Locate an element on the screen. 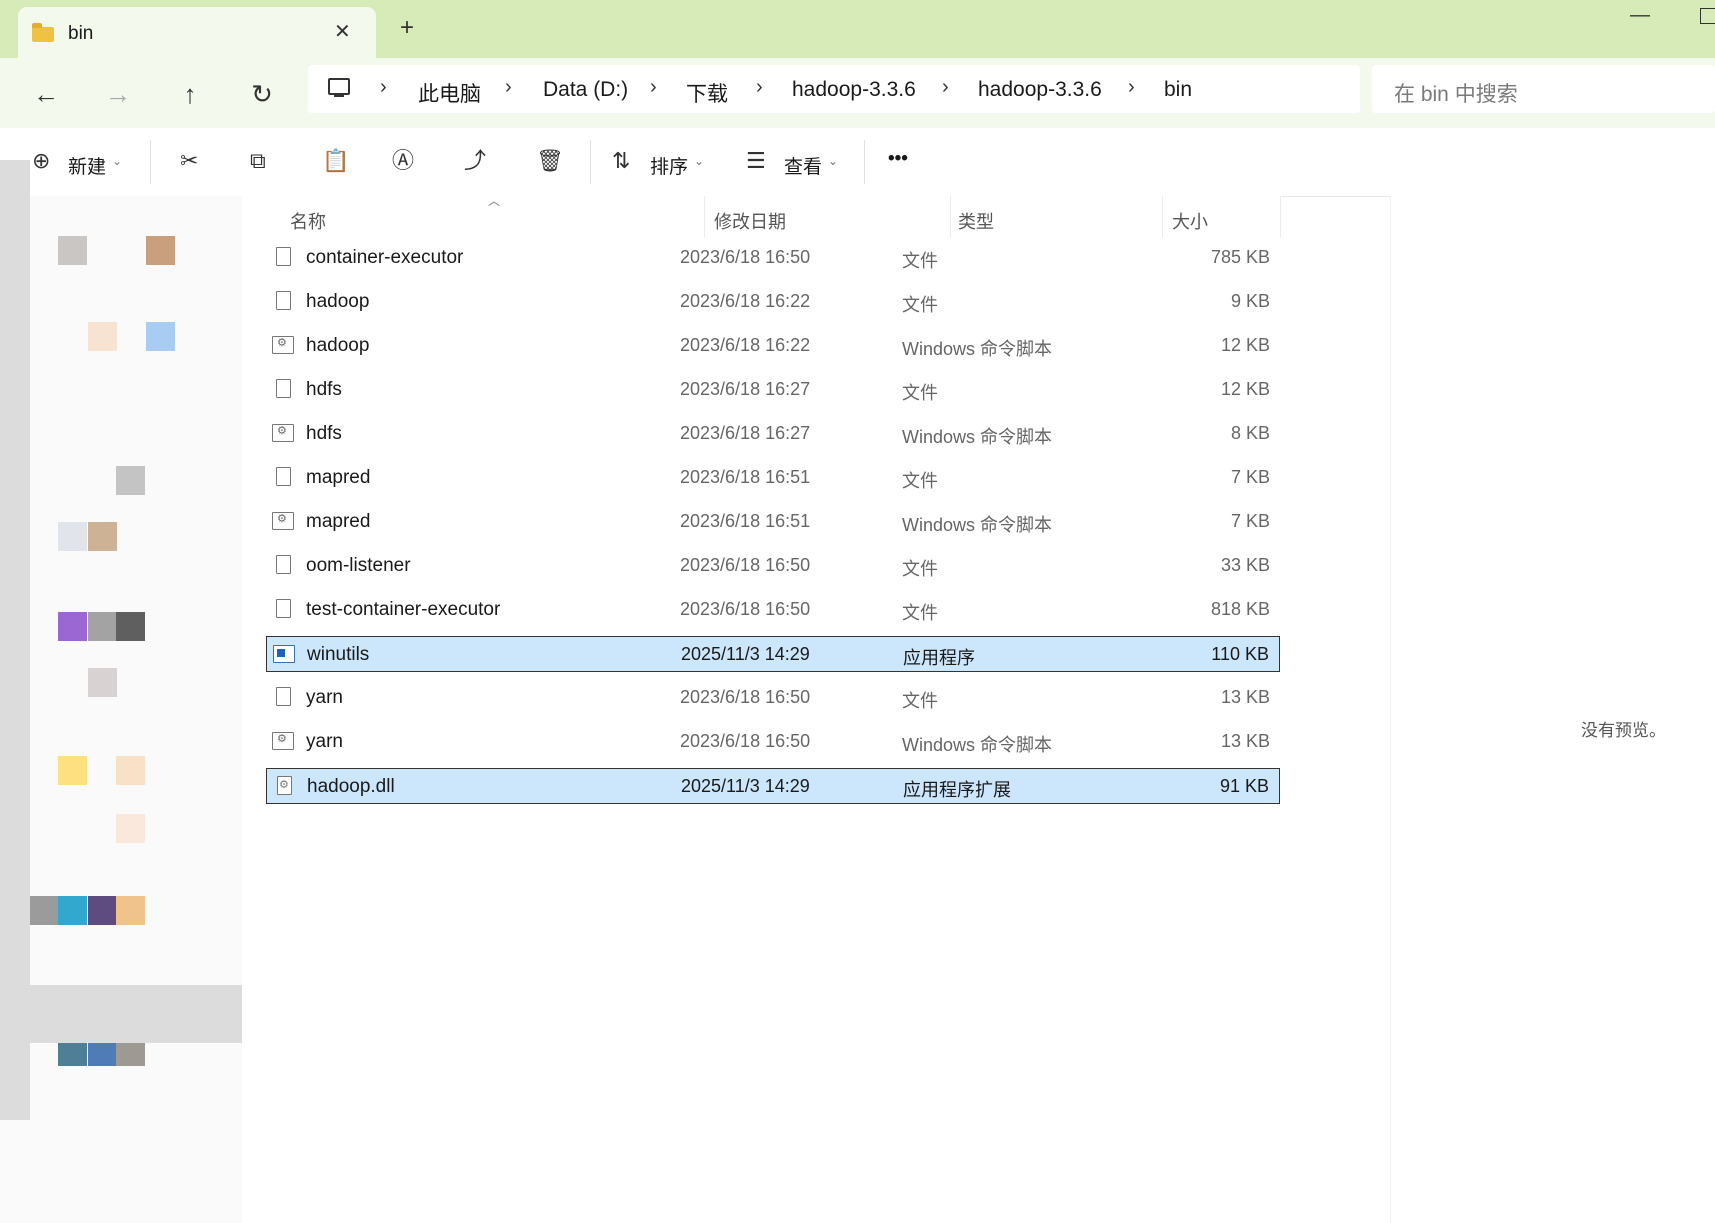 Image resolution: width=1715 pixels, height=1223 pixels. copy-icon: ⧉ is located at coordinates (258, 161).